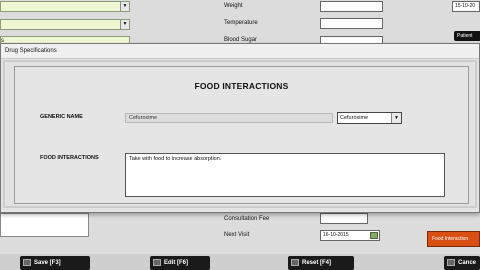 This screenshot has height=270, width=480. I want to click on background-dropdown-1: ▼, so click(65, 6).